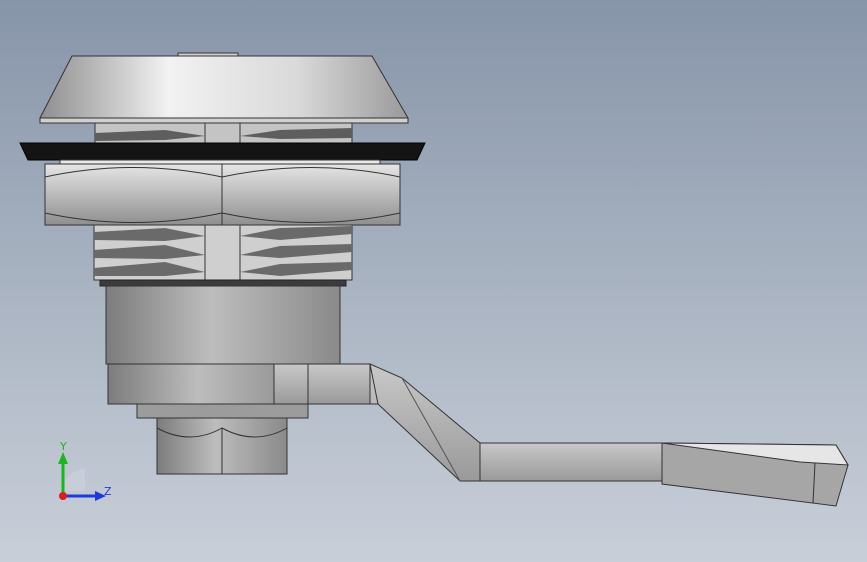  What do you see at coordinates (63, 496) in the screenshot?
I see `x-axis-dot-icon` at bounding box center [63, 496].